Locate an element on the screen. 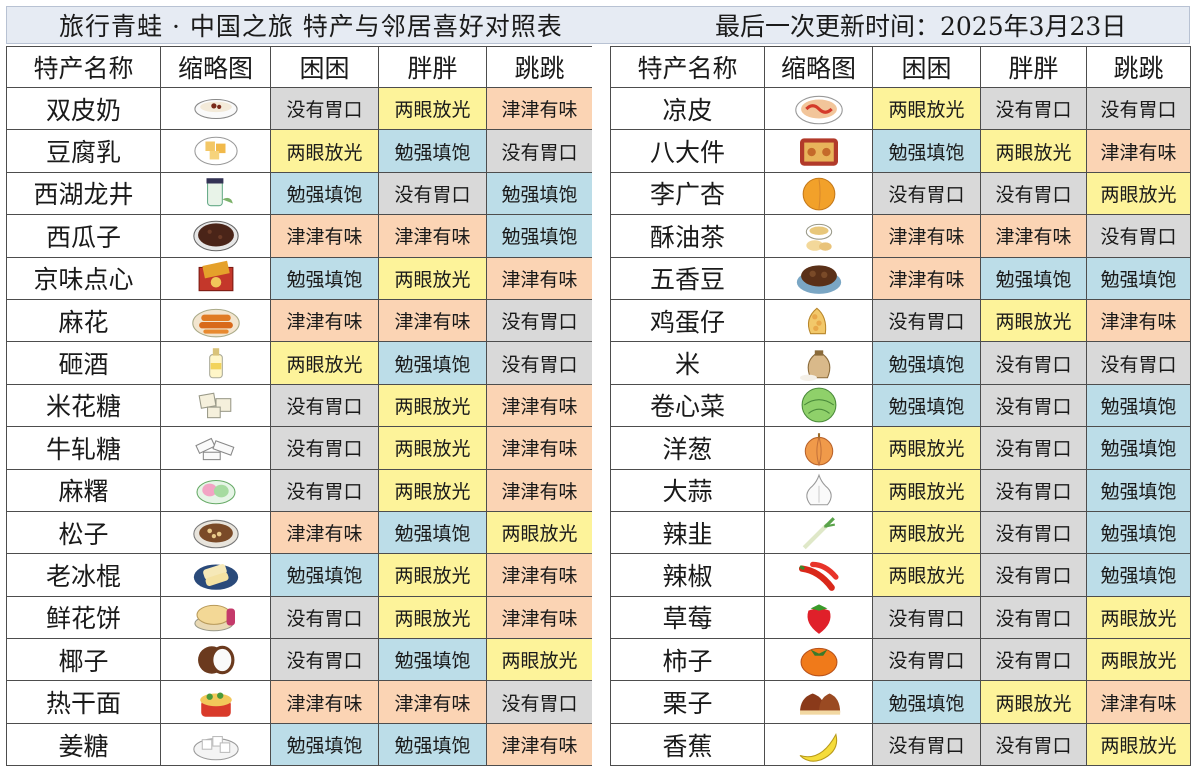 The image size is (1196, 770). specialty-name: 椰子 is located at coordinates (83, 660).